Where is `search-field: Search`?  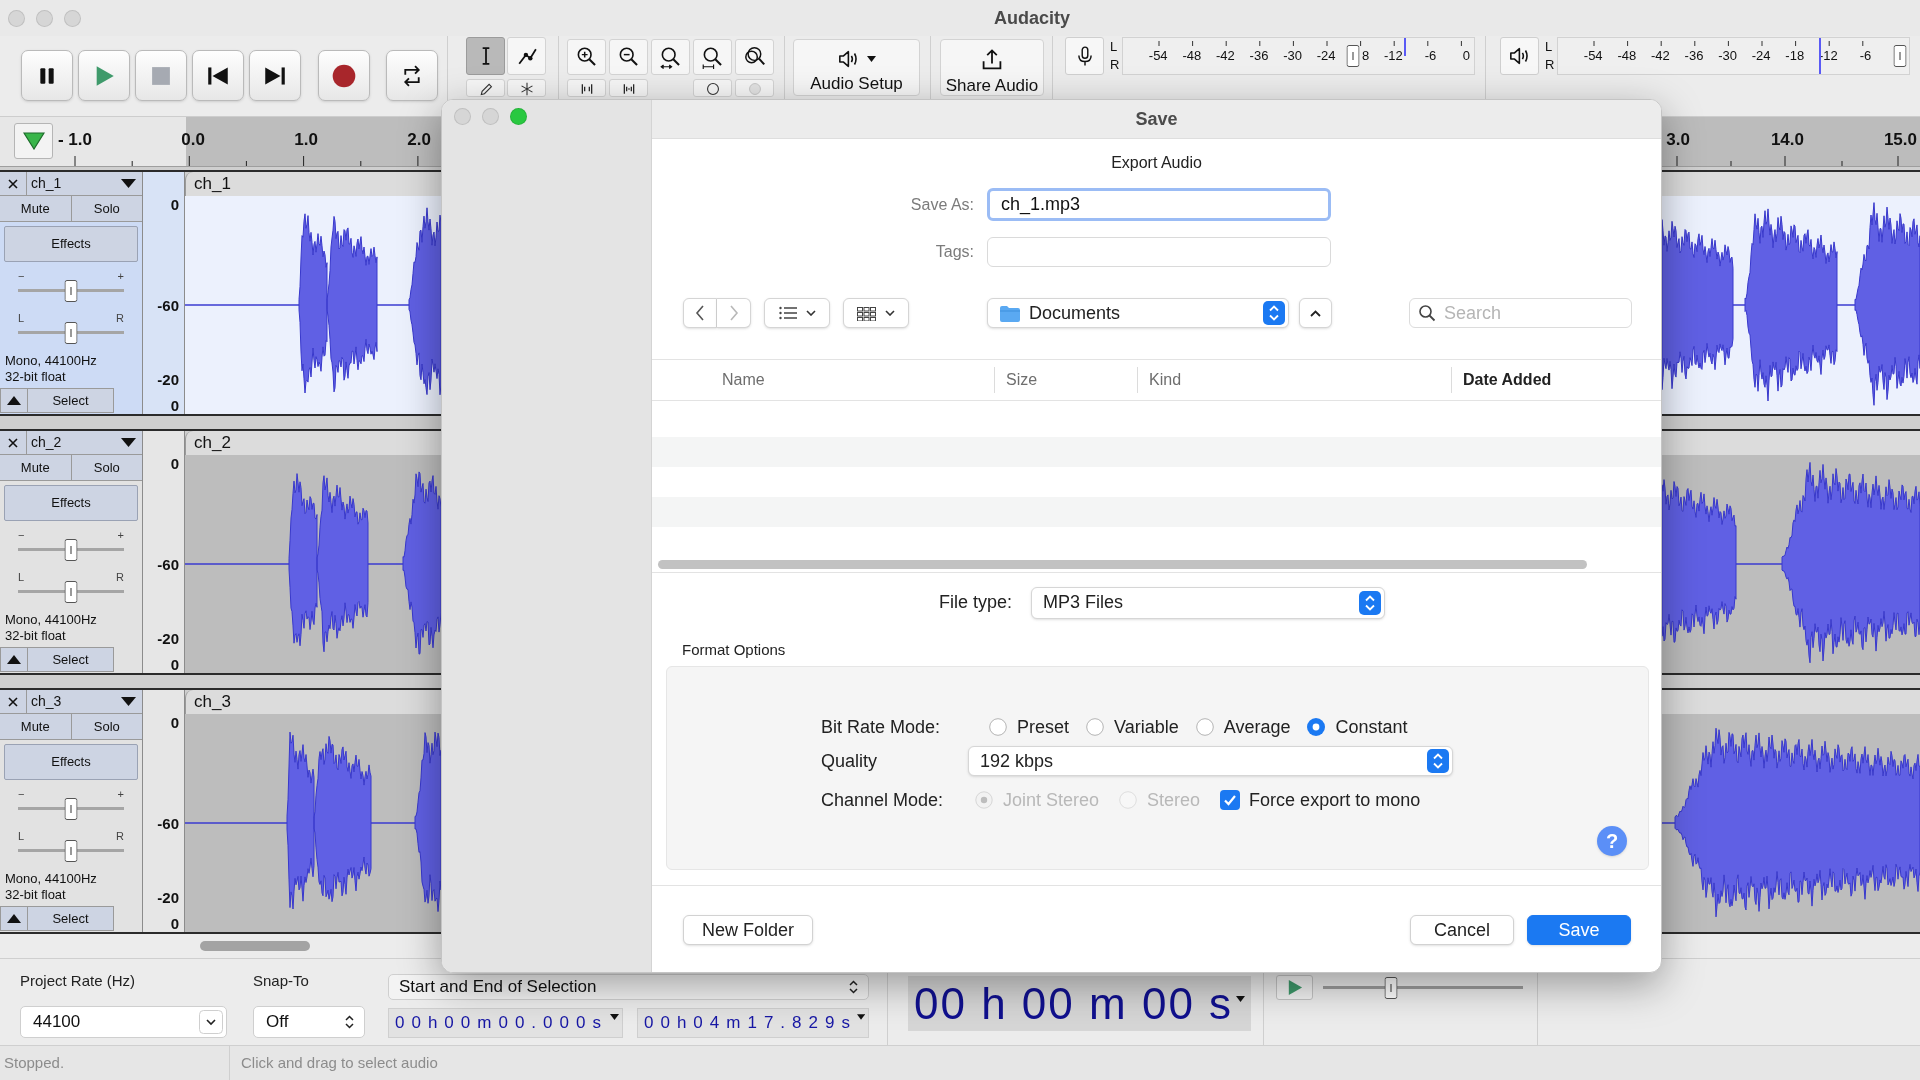
search-field: Search is located at coordinates (1520, 313).